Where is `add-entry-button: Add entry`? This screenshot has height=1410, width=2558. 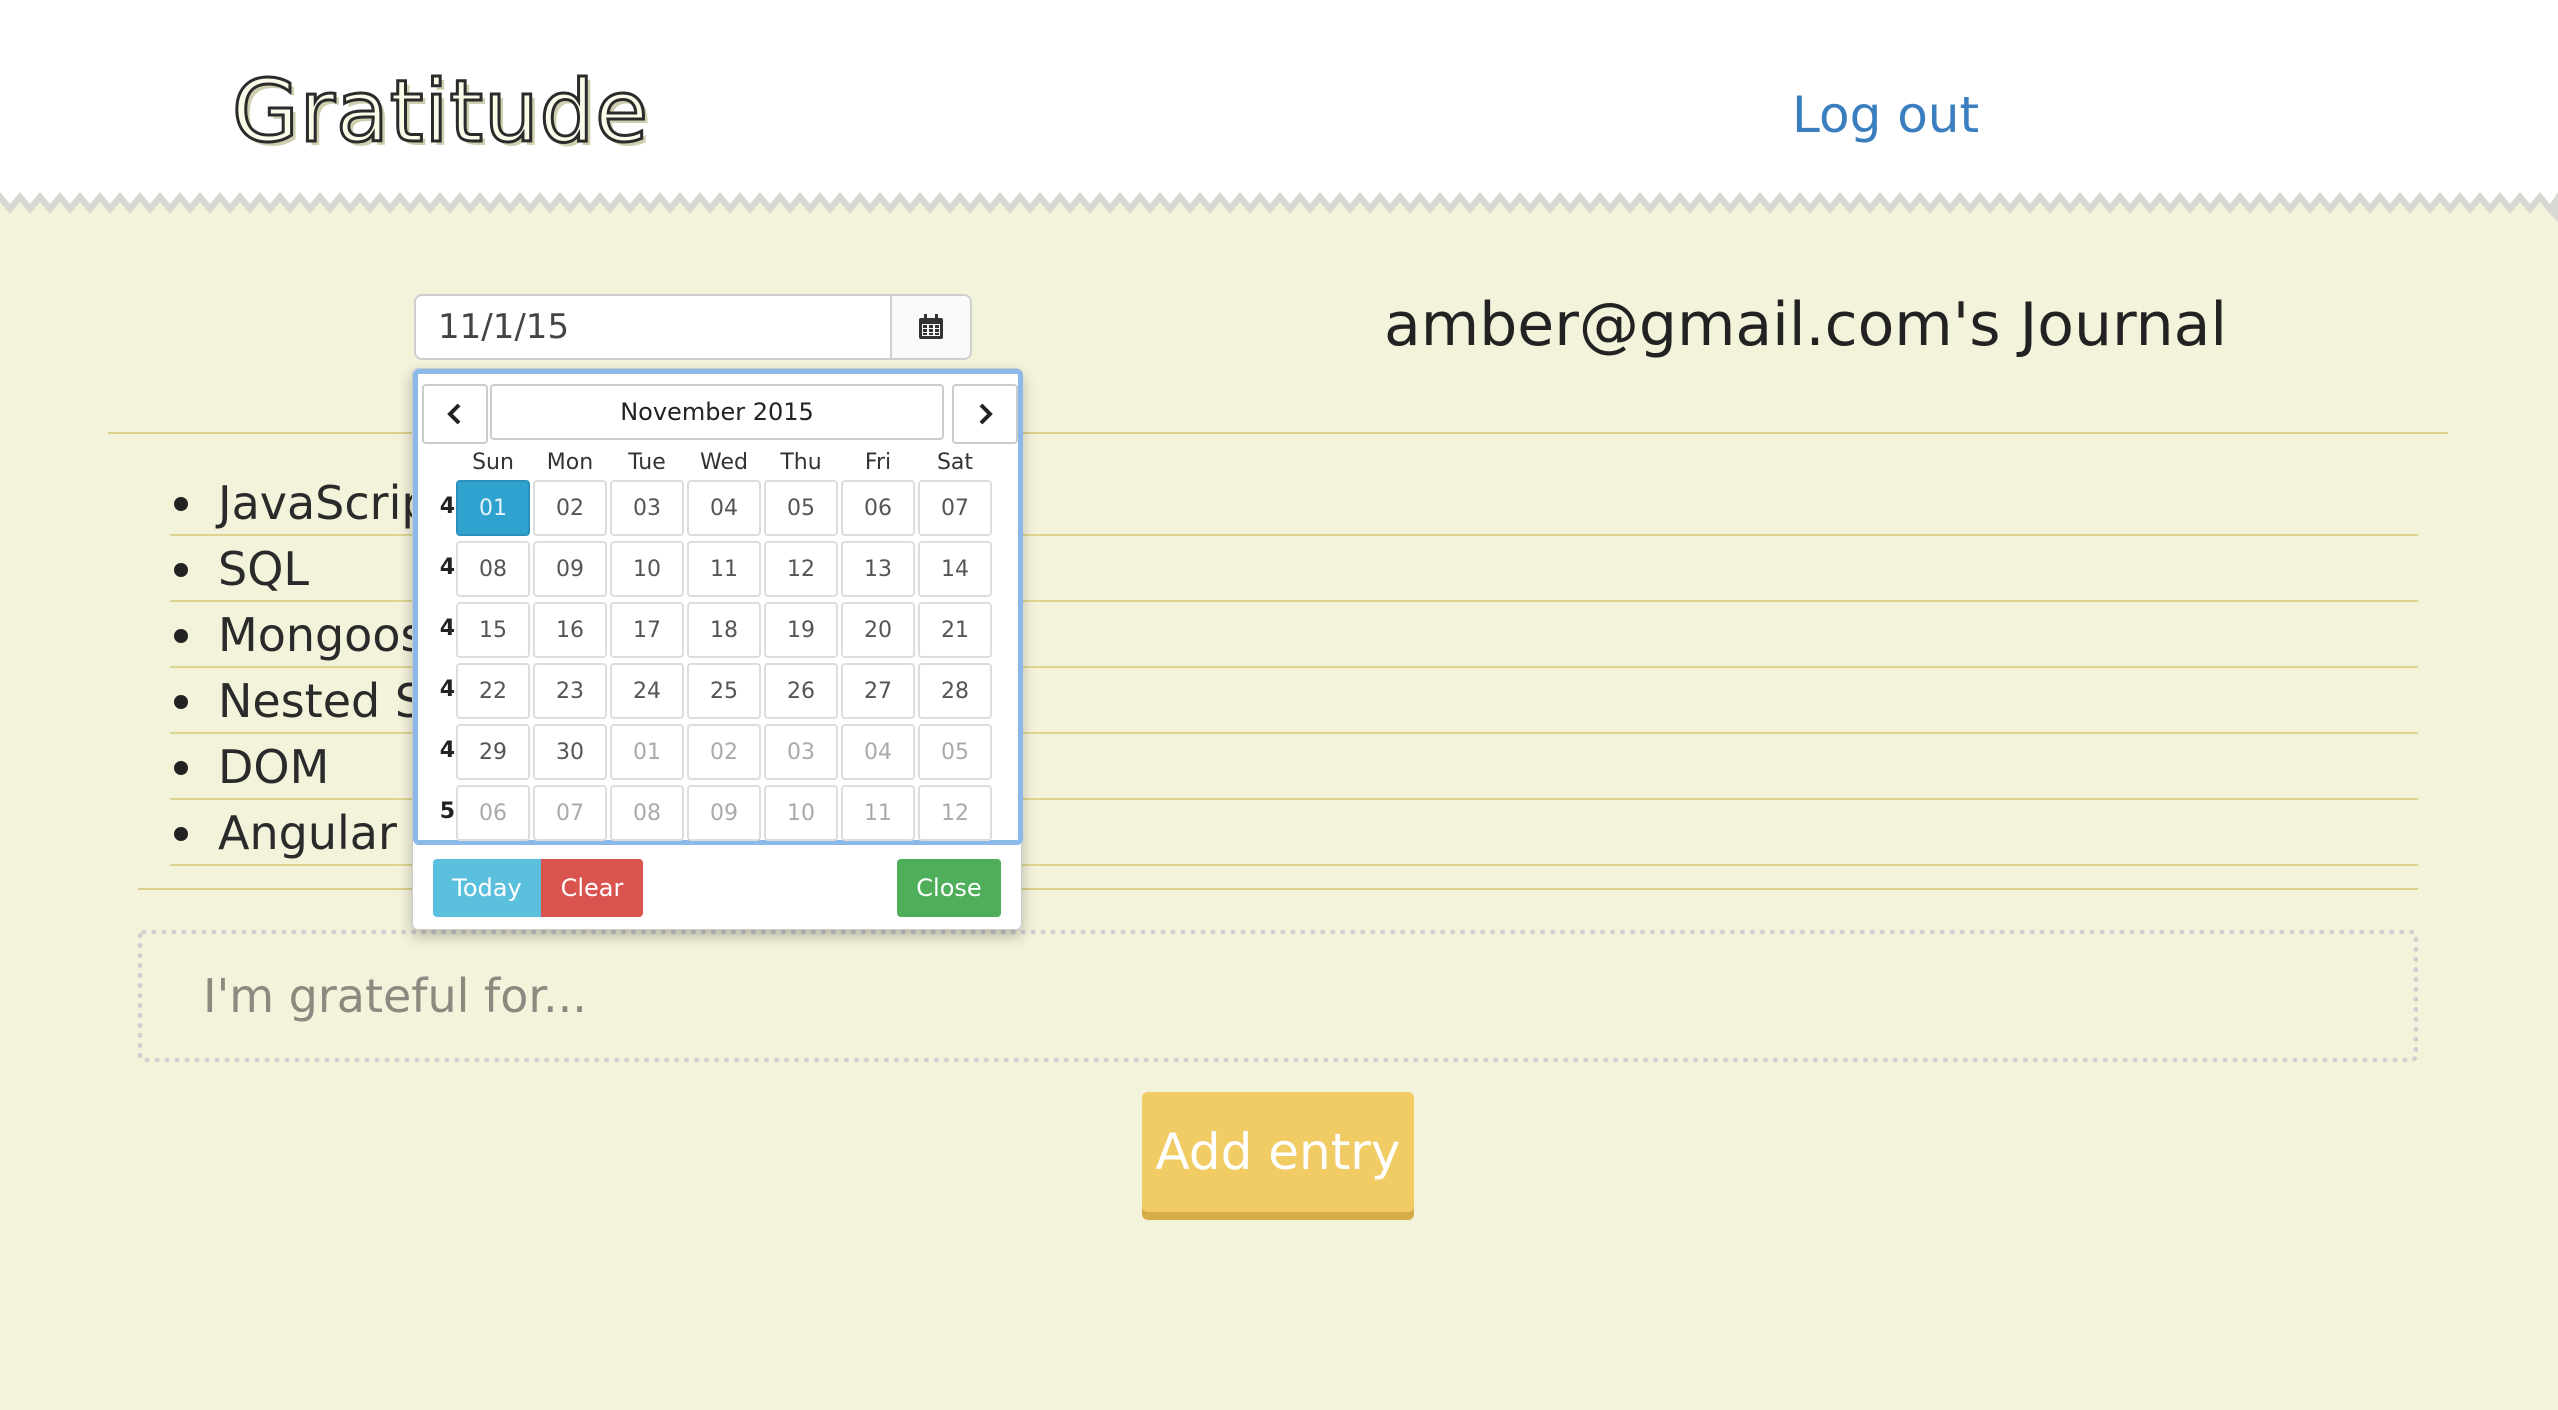 add-entry-button: Add entry is located at coordinates (1278, 1152).